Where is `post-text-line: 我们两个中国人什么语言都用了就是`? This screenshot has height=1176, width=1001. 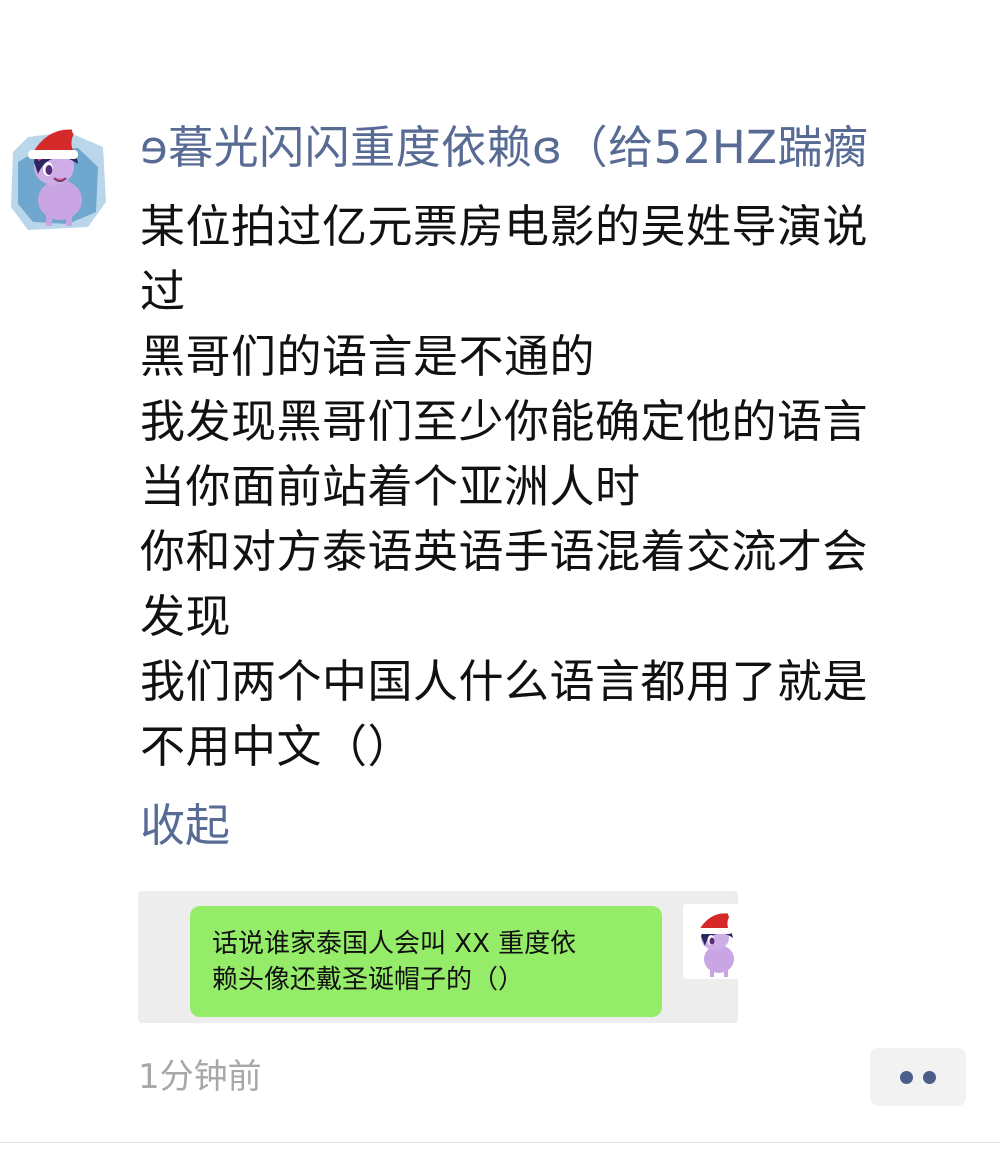 post-text-line: 我们两个中国人什么语言都用了就是 is located at coordinates (504, 681).